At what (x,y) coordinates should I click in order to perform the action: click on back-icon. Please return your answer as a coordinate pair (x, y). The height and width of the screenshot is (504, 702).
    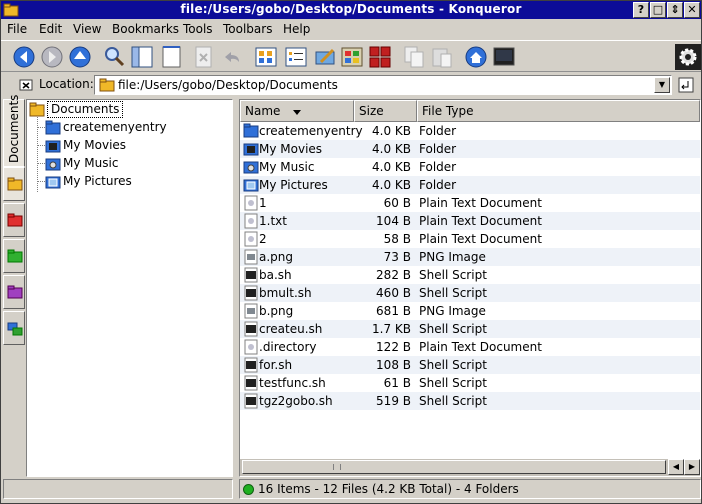
    Looking at the image, I should click on (24, 57).